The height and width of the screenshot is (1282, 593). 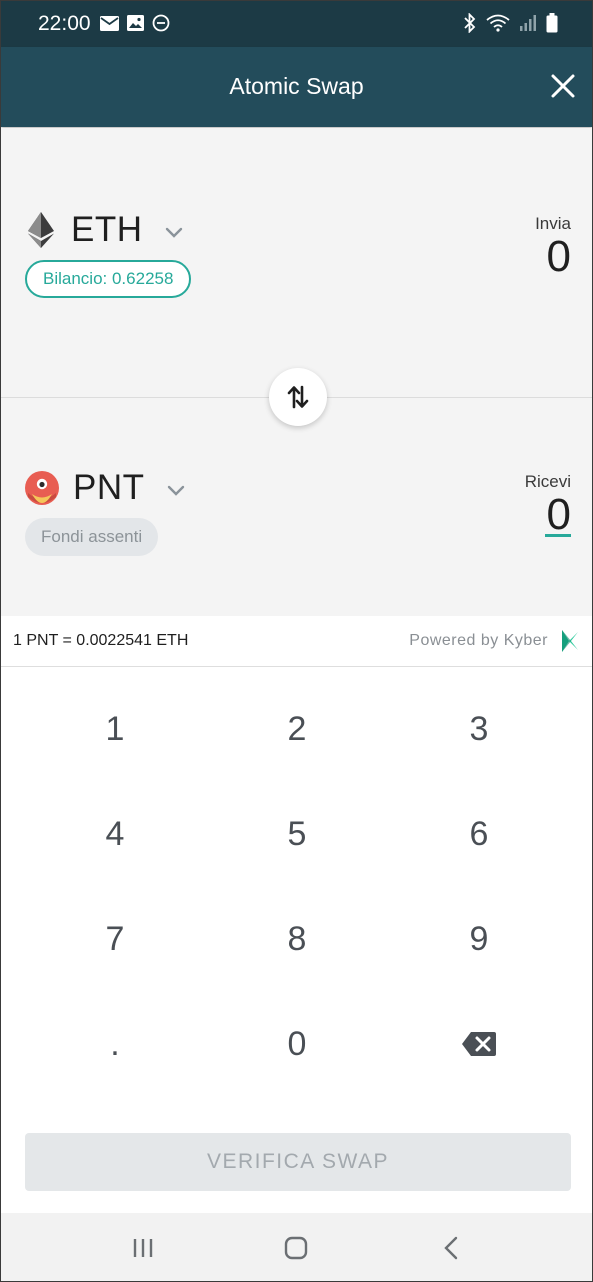 What do you see at coordinates (101, 640) in the screenshot?
I see `exchange-rate: 1 PNT = 0.0022541 ETH` at bounding box center [101, 640].